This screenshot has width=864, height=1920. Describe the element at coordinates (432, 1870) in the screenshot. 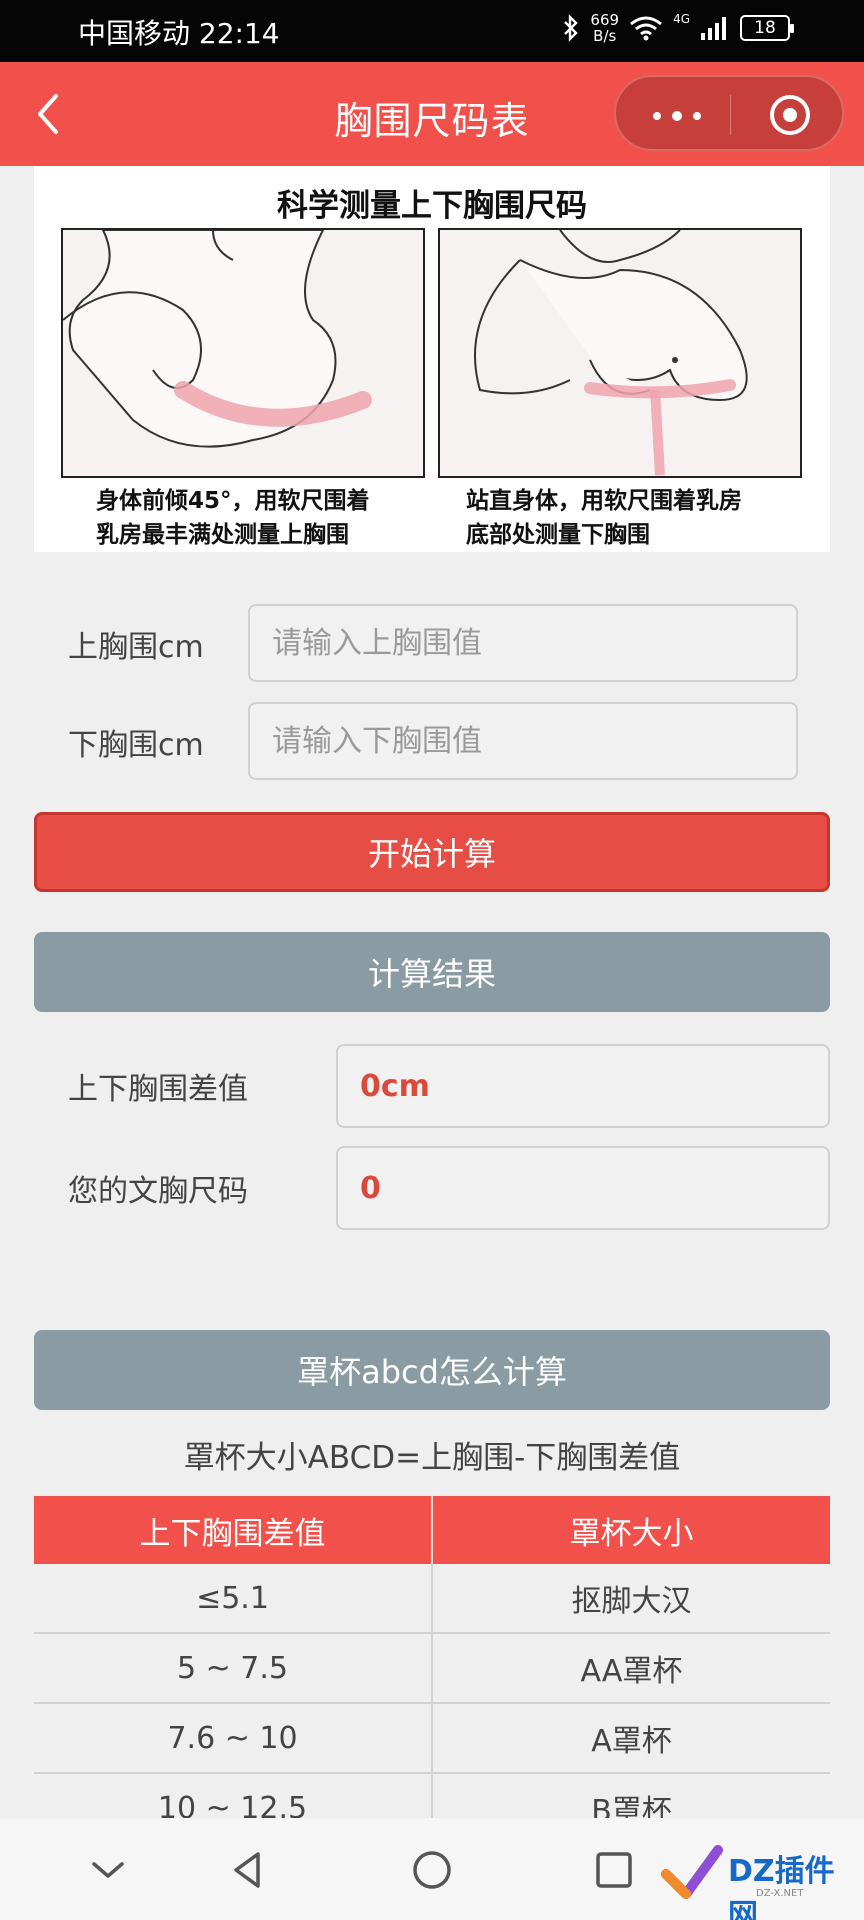

I see `home-circle-icon` at that location.